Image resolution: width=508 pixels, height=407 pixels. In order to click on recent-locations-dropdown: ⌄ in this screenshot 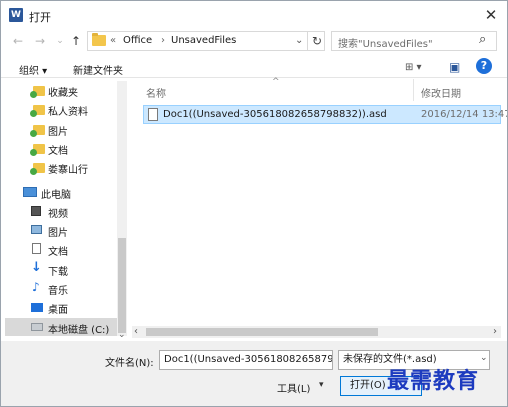, I will do `click(60, 41)`.